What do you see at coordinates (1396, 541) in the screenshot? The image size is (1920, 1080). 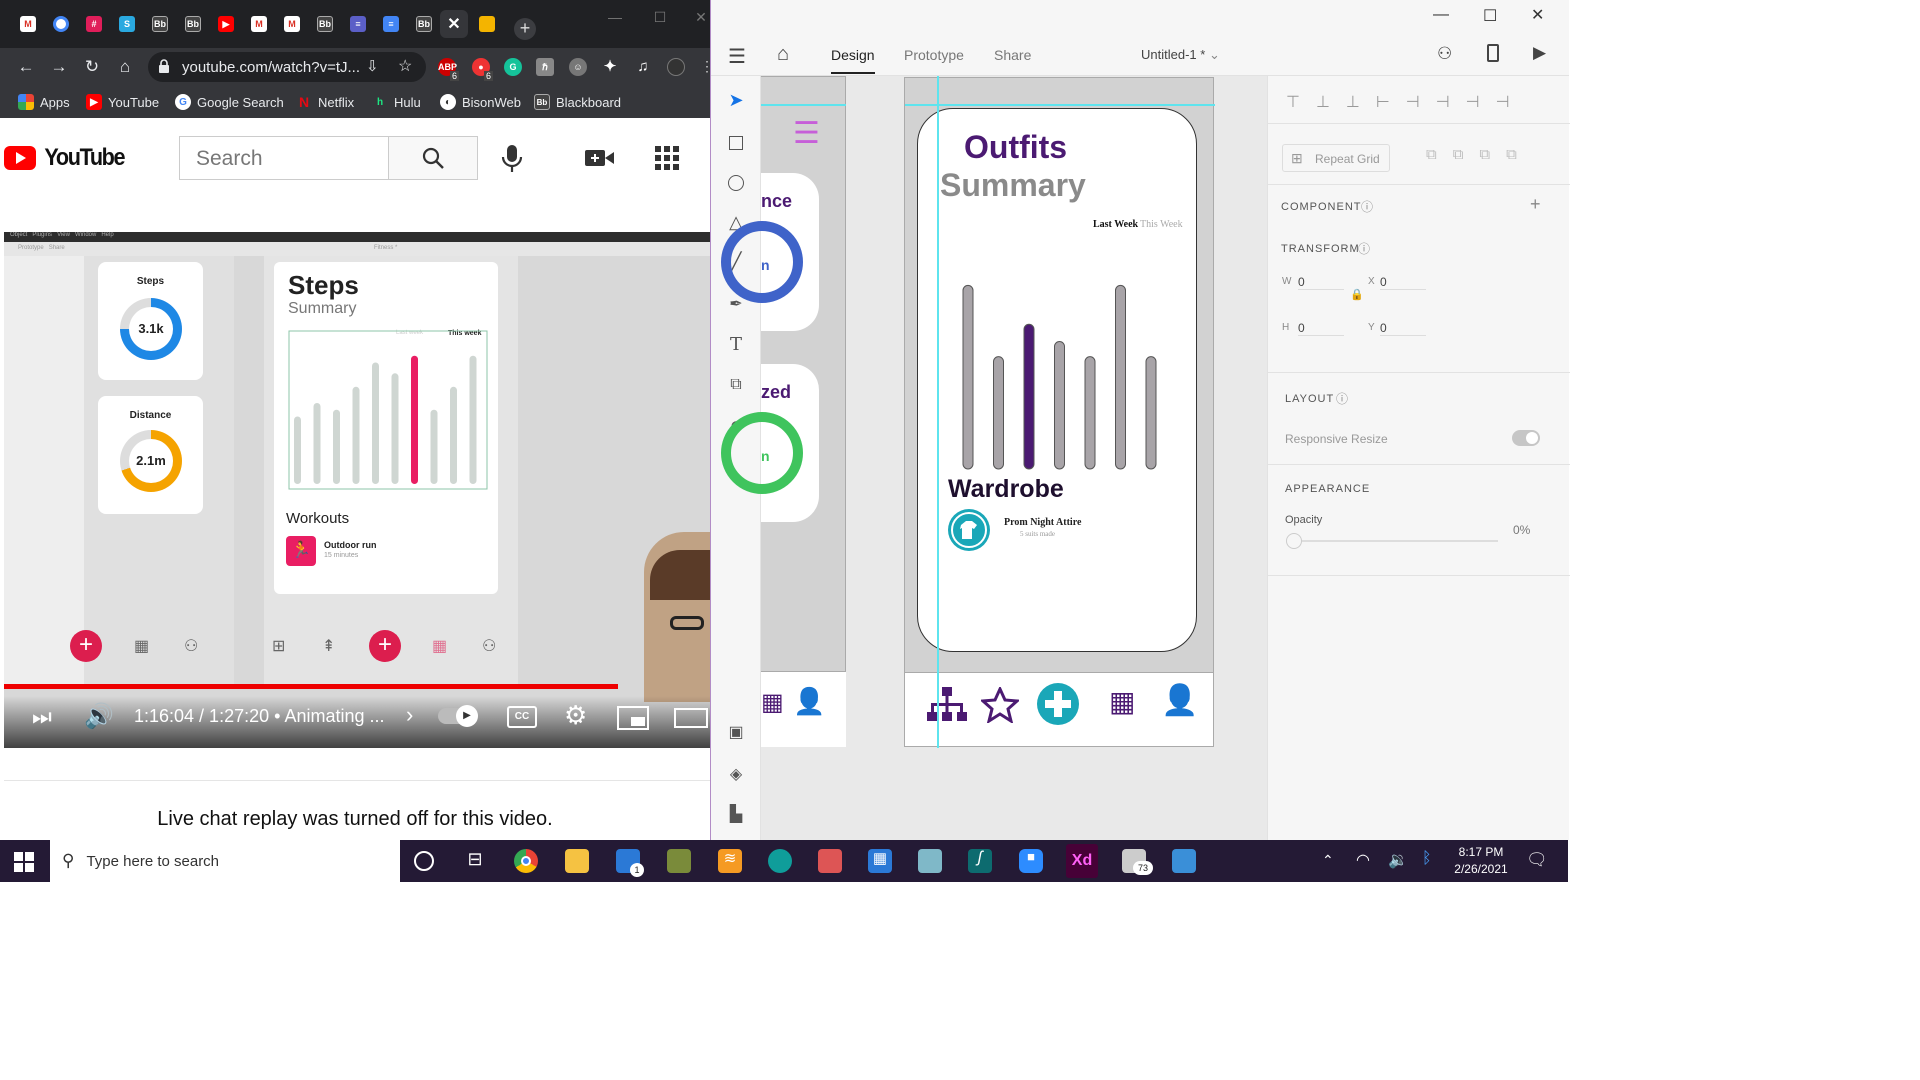 I see `opacity-slider` at bounding box center [1396, 541].